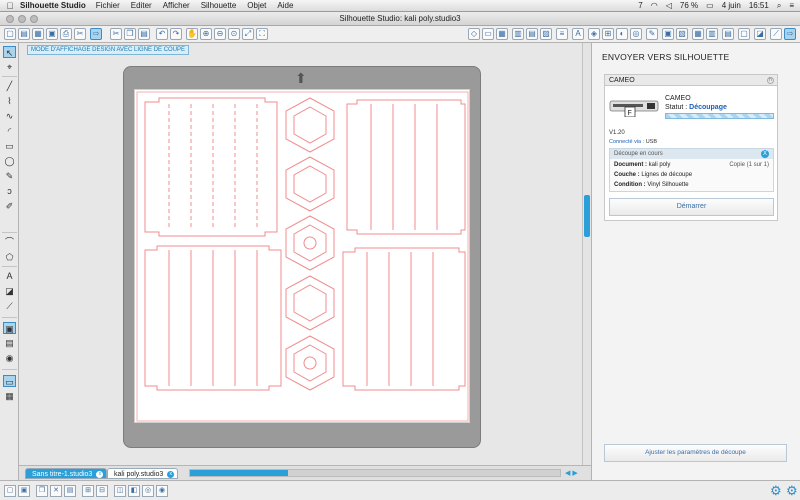 This screenshot has height=500, width=800. What do you see at coordinates (9, 101) in the screenshot?
I see `polygon-tool-icon: ⌇` at bounding box center [9, 101].